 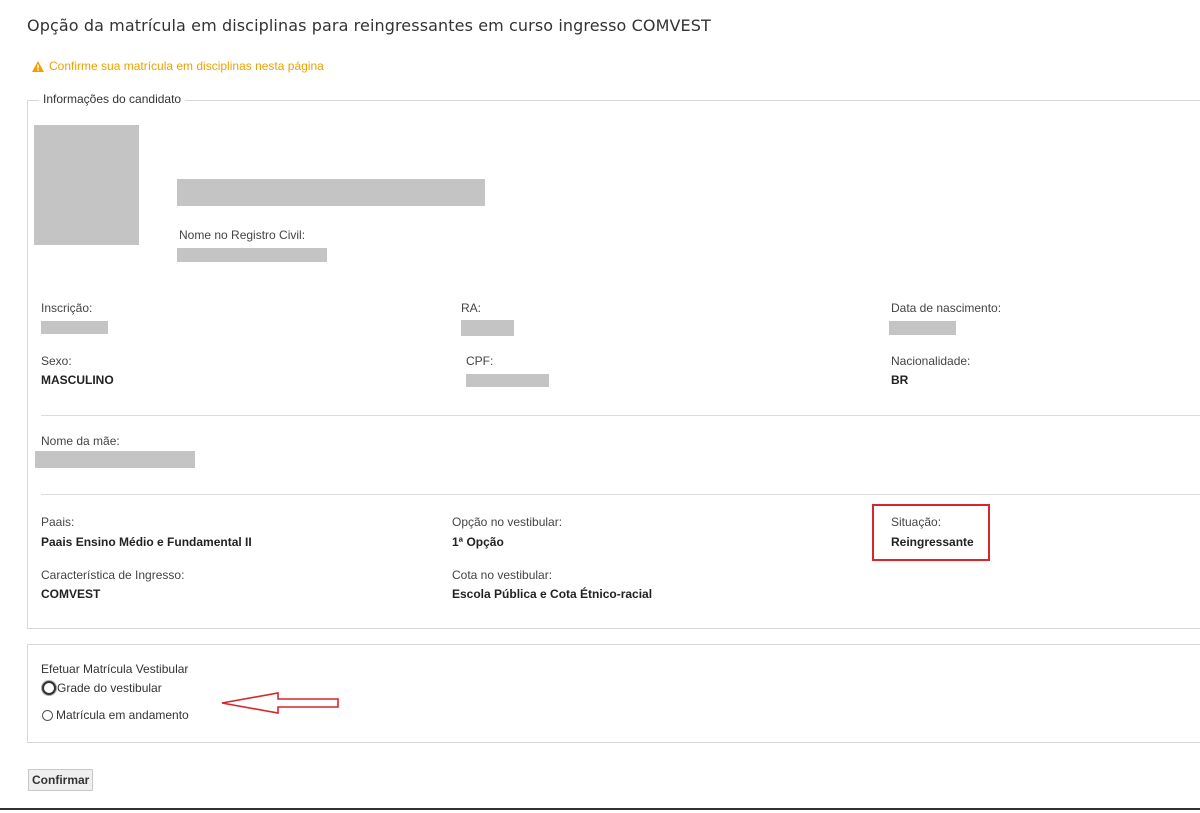 What do you see at coordinates (600, 809) in the screenshot?
I see `bottom-border` at bounding box center [600, 809].